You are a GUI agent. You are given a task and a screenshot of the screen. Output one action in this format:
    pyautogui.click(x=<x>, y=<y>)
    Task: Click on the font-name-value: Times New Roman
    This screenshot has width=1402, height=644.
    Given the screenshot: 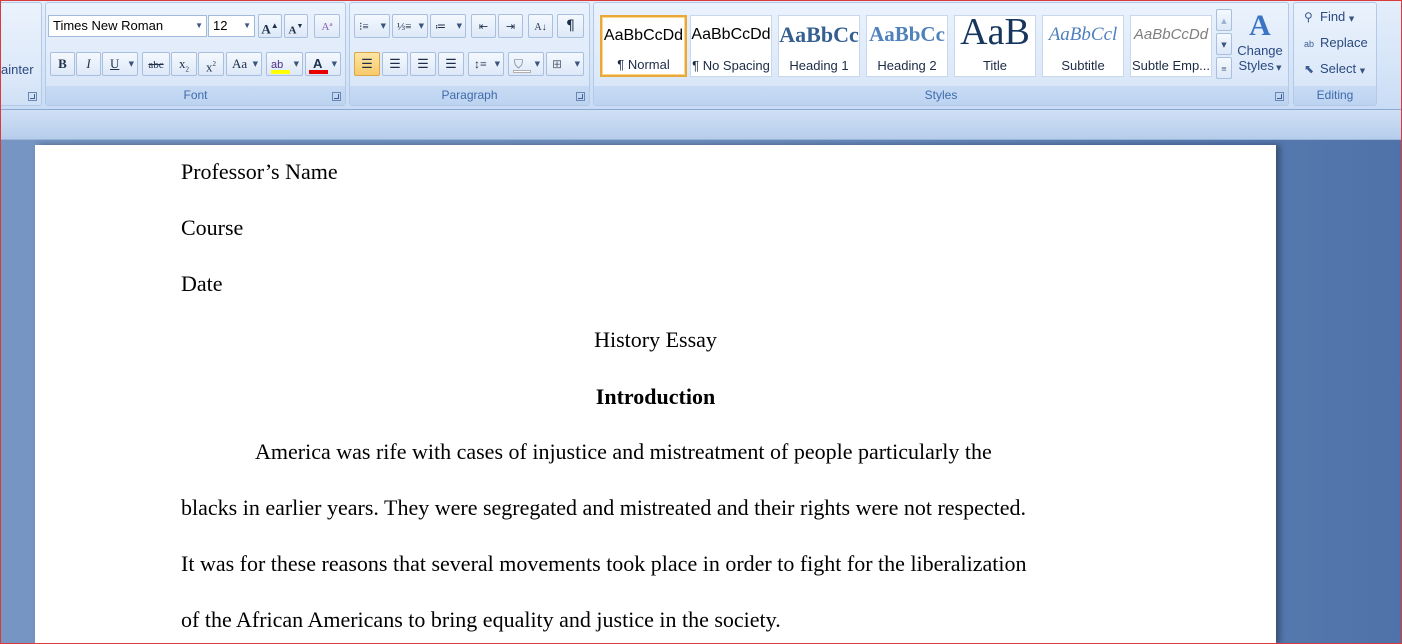 What is the action you would take?
    pyautogui.click(x=108, y=25)
    